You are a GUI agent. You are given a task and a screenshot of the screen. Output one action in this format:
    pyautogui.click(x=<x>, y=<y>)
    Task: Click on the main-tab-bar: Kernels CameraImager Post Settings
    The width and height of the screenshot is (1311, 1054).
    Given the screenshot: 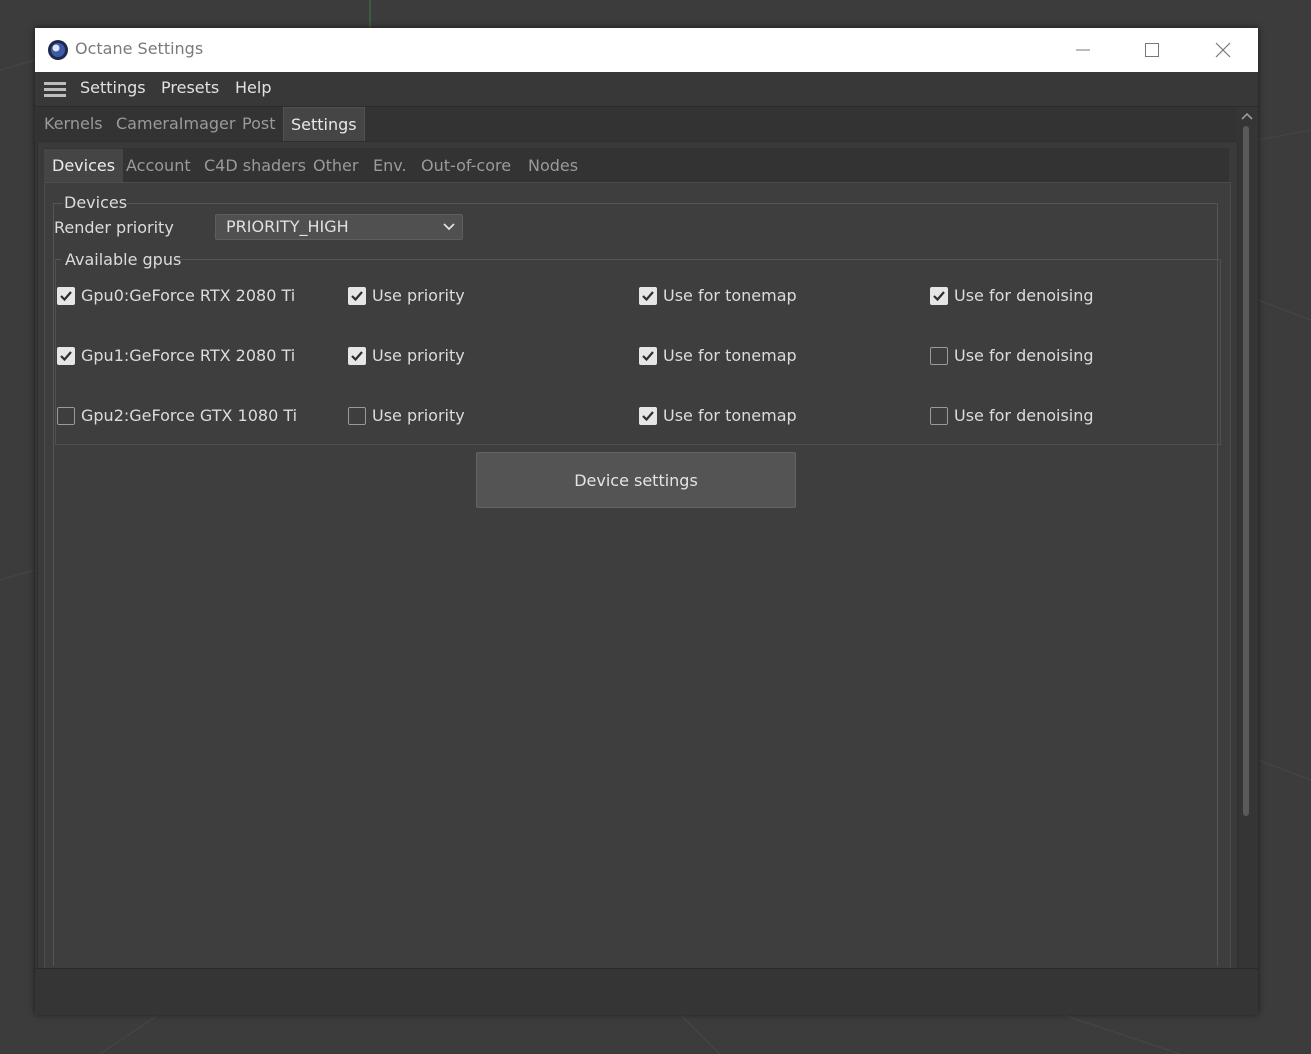 What is the action you would take?
    pyautogui.click(x=636, y=124)
    